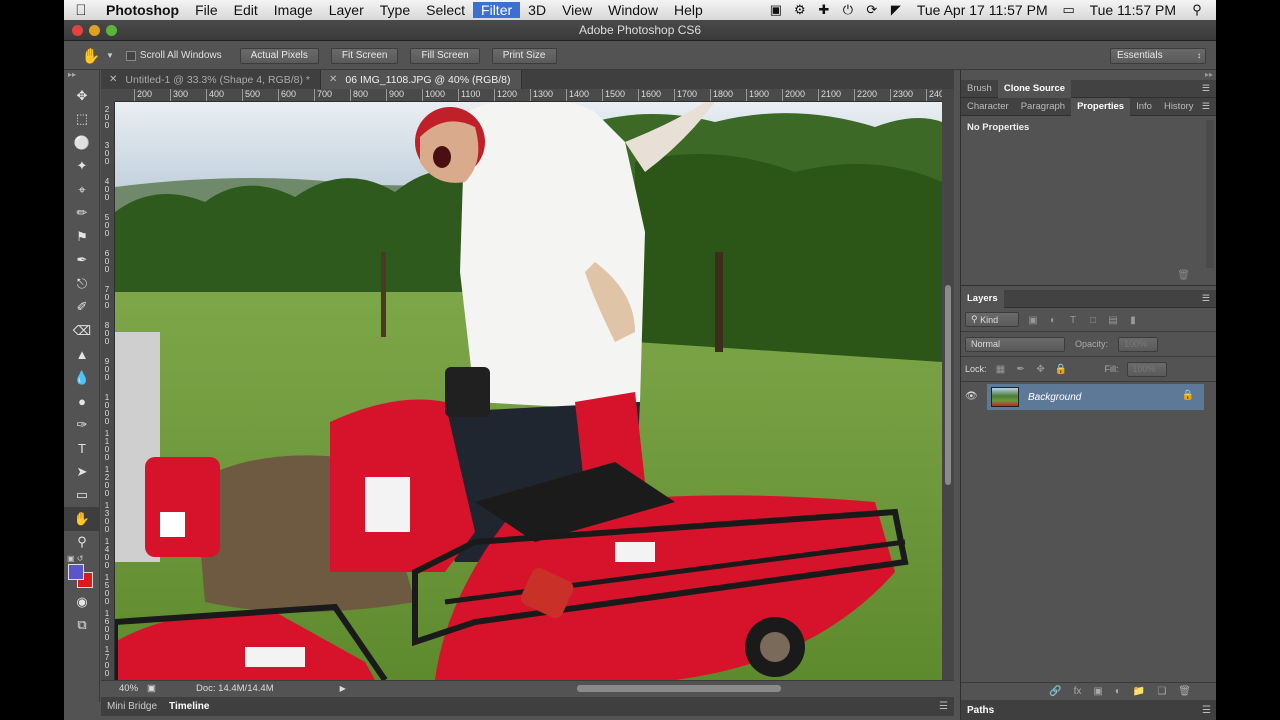 This screenshot has height=720, width=1280. Describe the element at coordinates (82, 261) in the screenshot. I see `brush-tool-icon: ✒` at that location.